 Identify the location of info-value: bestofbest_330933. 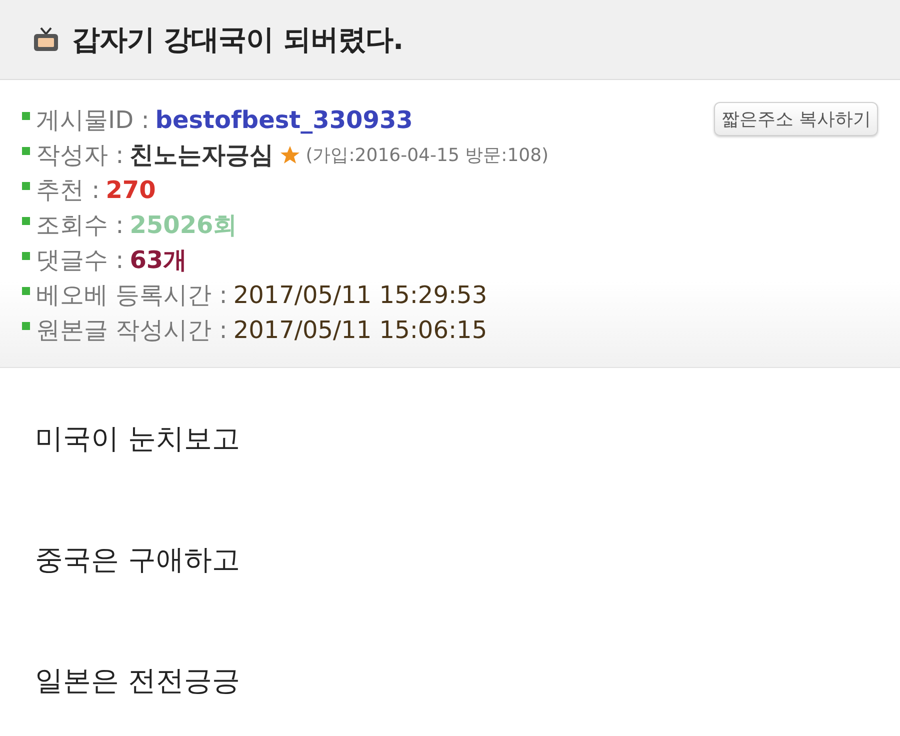
(284, 120).